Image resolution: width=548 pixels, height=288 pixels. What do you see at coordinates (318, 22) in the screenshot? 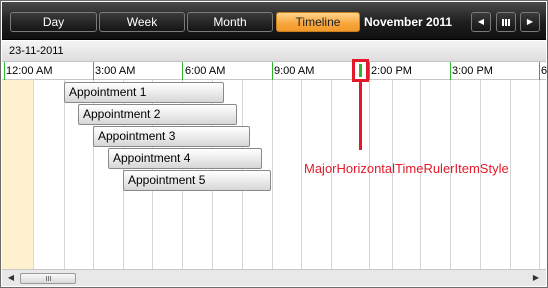
I see `timeline-view-button: Timeline` at bounding box center [318, 22].